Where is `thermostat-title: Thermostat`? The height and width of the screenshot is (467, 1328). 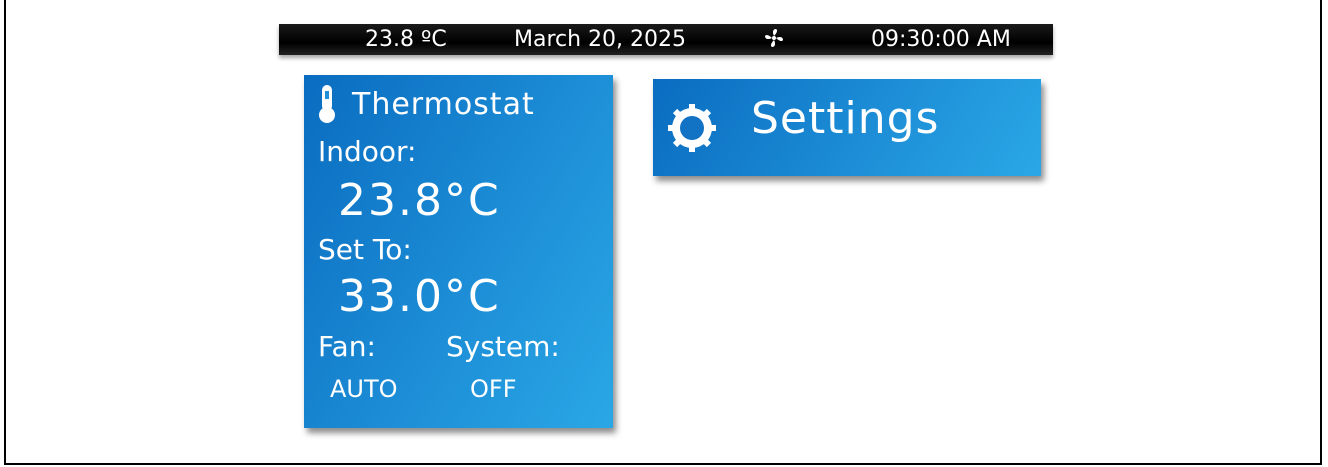
thermostat-title: Thermostat is located at coordinates (443, 104).